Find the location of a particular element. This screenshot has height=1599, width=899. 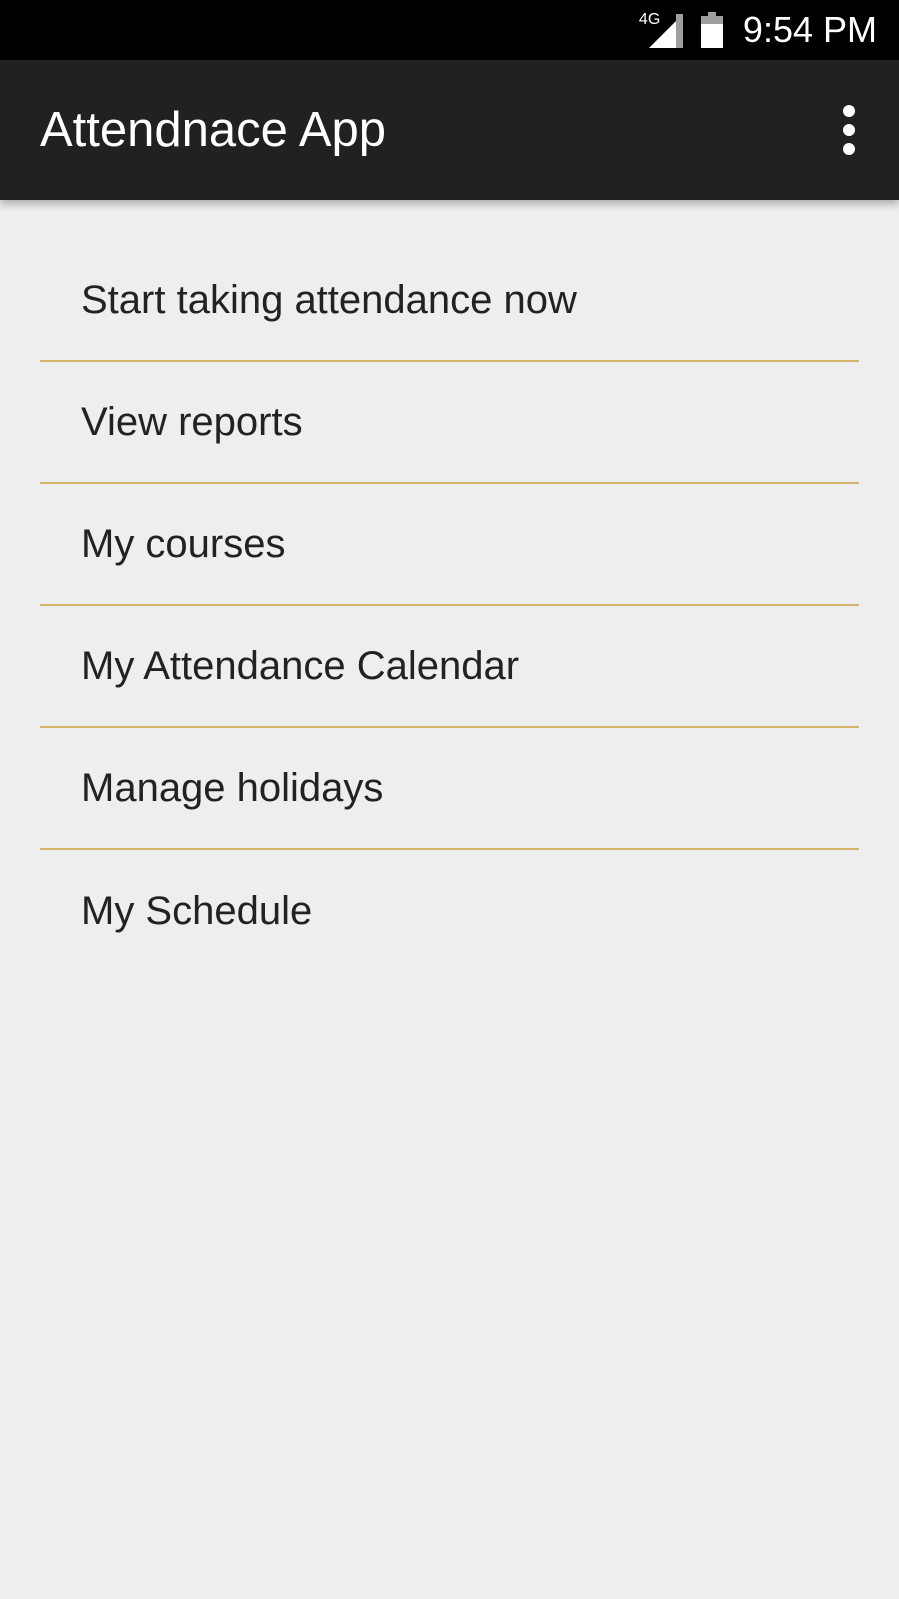

signal-icon is located at coordinates (665, 31).